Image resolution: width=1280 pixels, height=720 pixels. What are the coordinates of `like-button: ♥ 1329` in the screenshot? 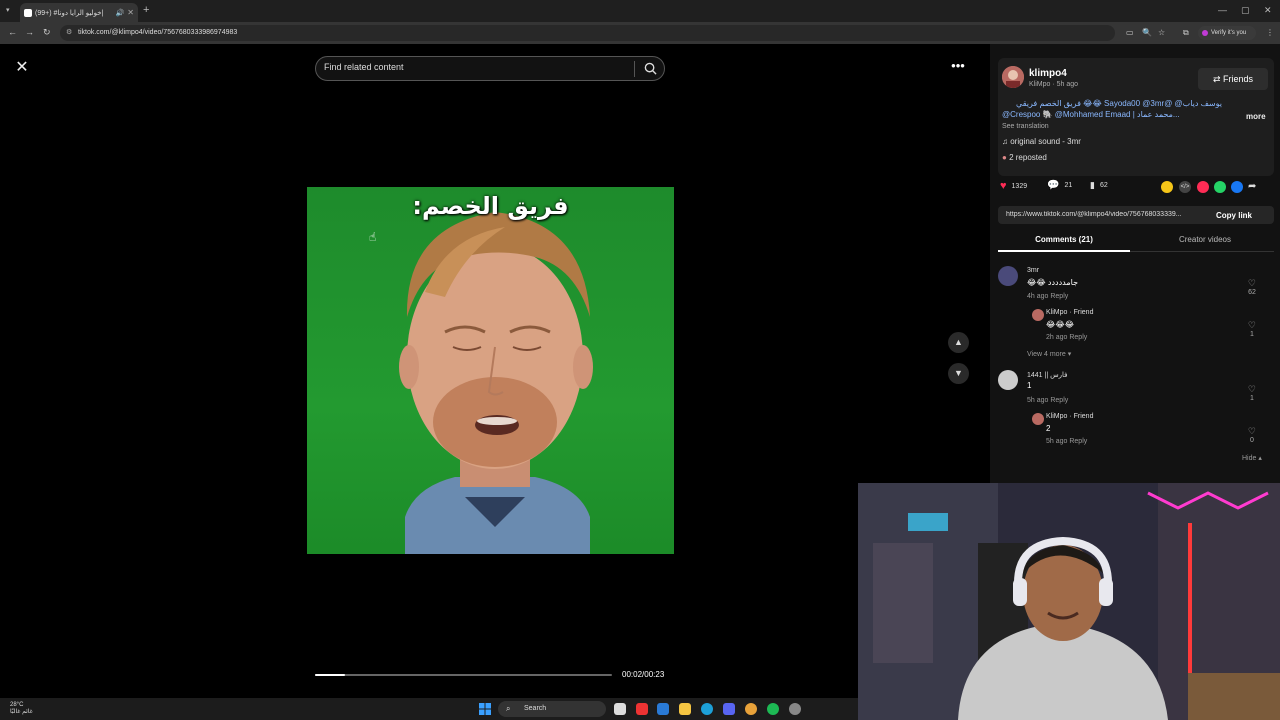 It's located at (1013, 186).